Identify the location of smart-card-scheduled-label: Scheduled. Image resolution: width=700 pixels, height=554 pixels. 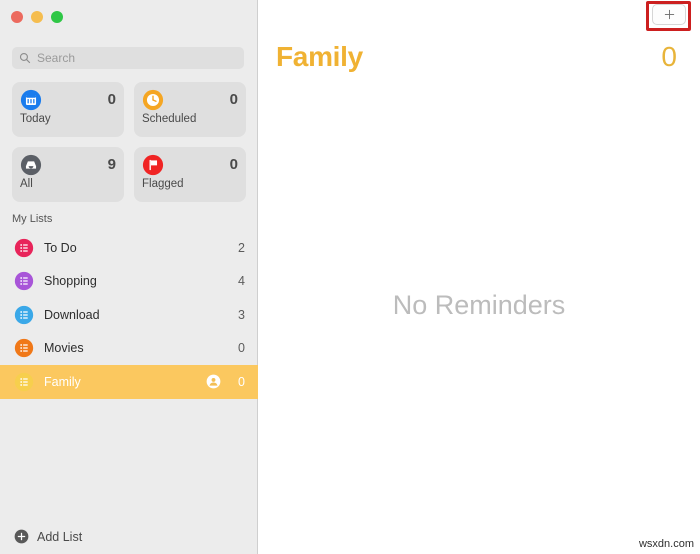
(169, 119).